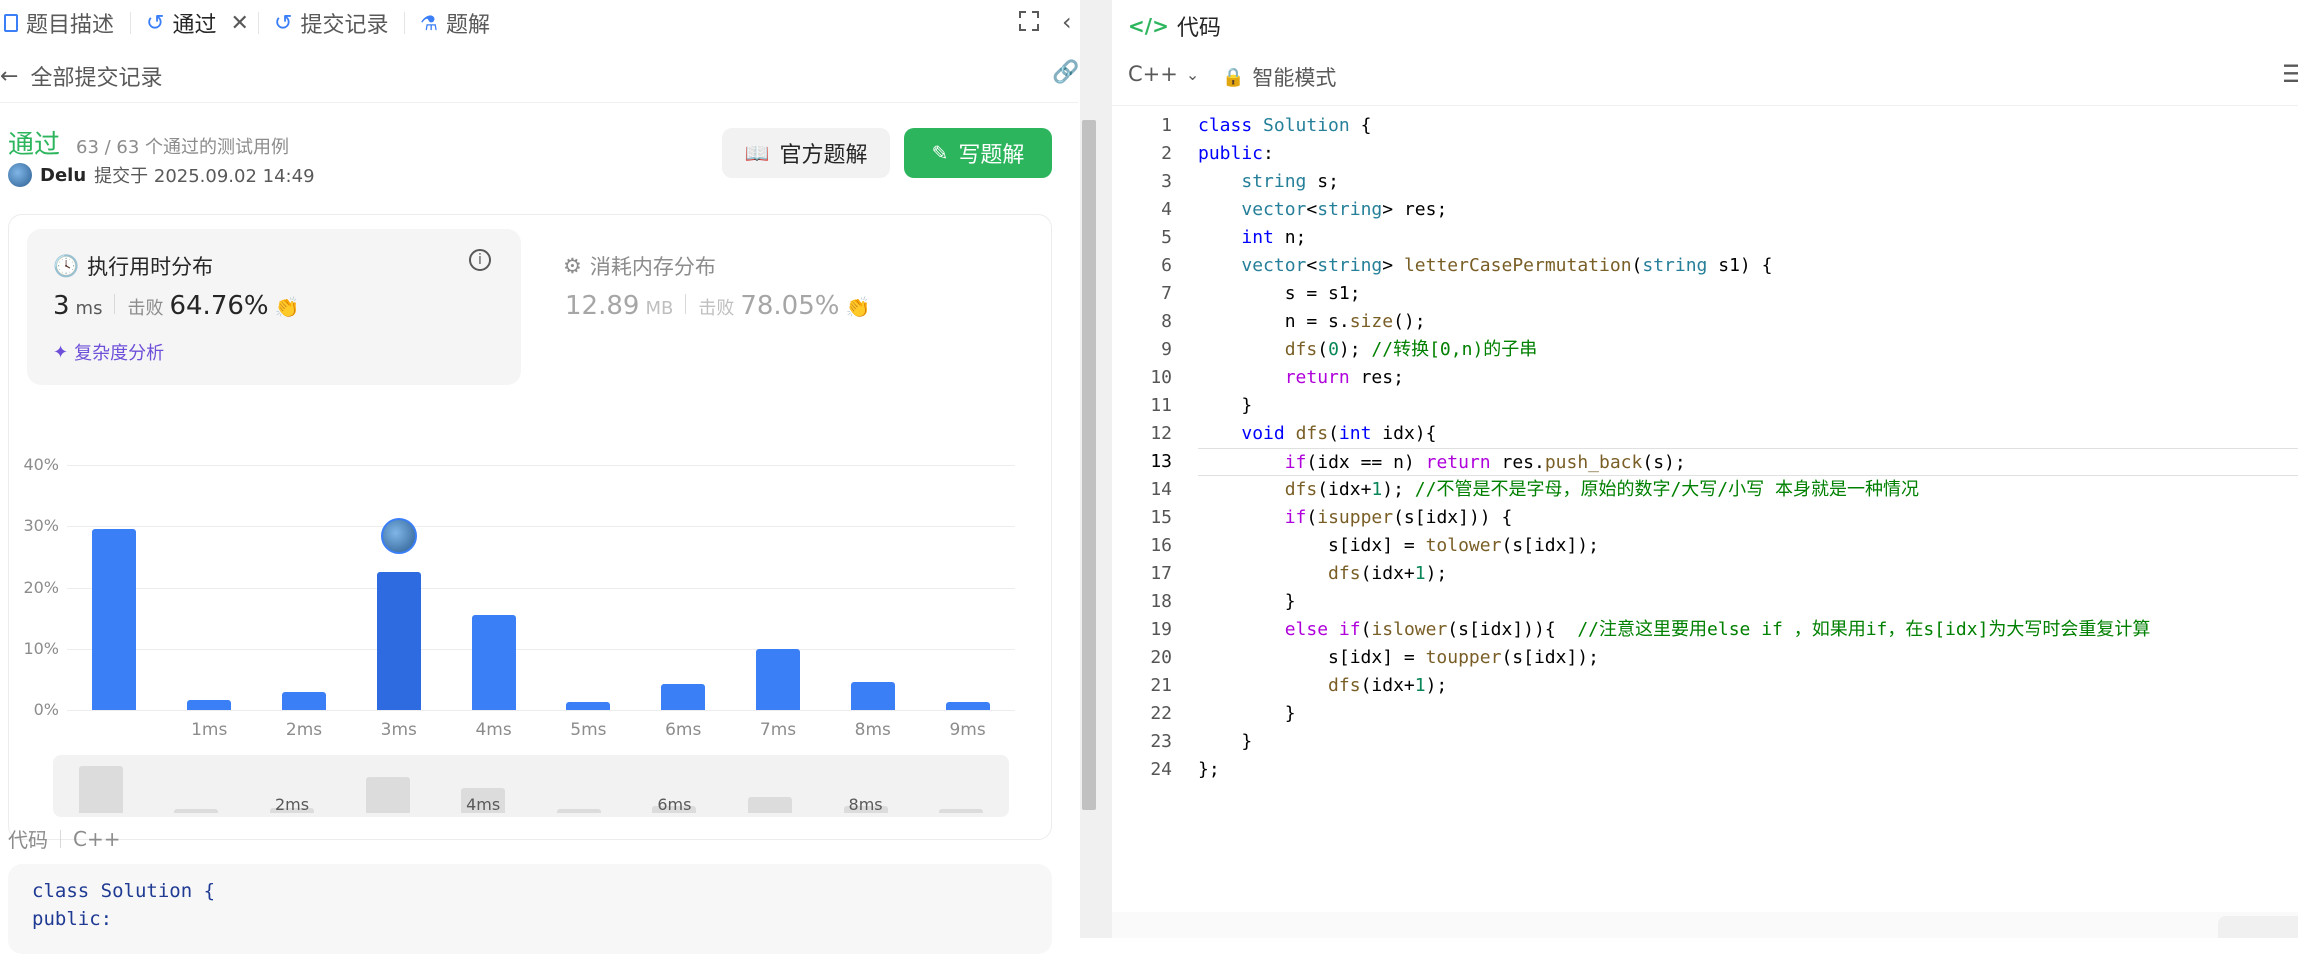 This screenshot has height=954, width=2298. Describe the element at coordinates (344, 25) in the screenshot. I see `tab-submissions-label: 提交记录` at that location.